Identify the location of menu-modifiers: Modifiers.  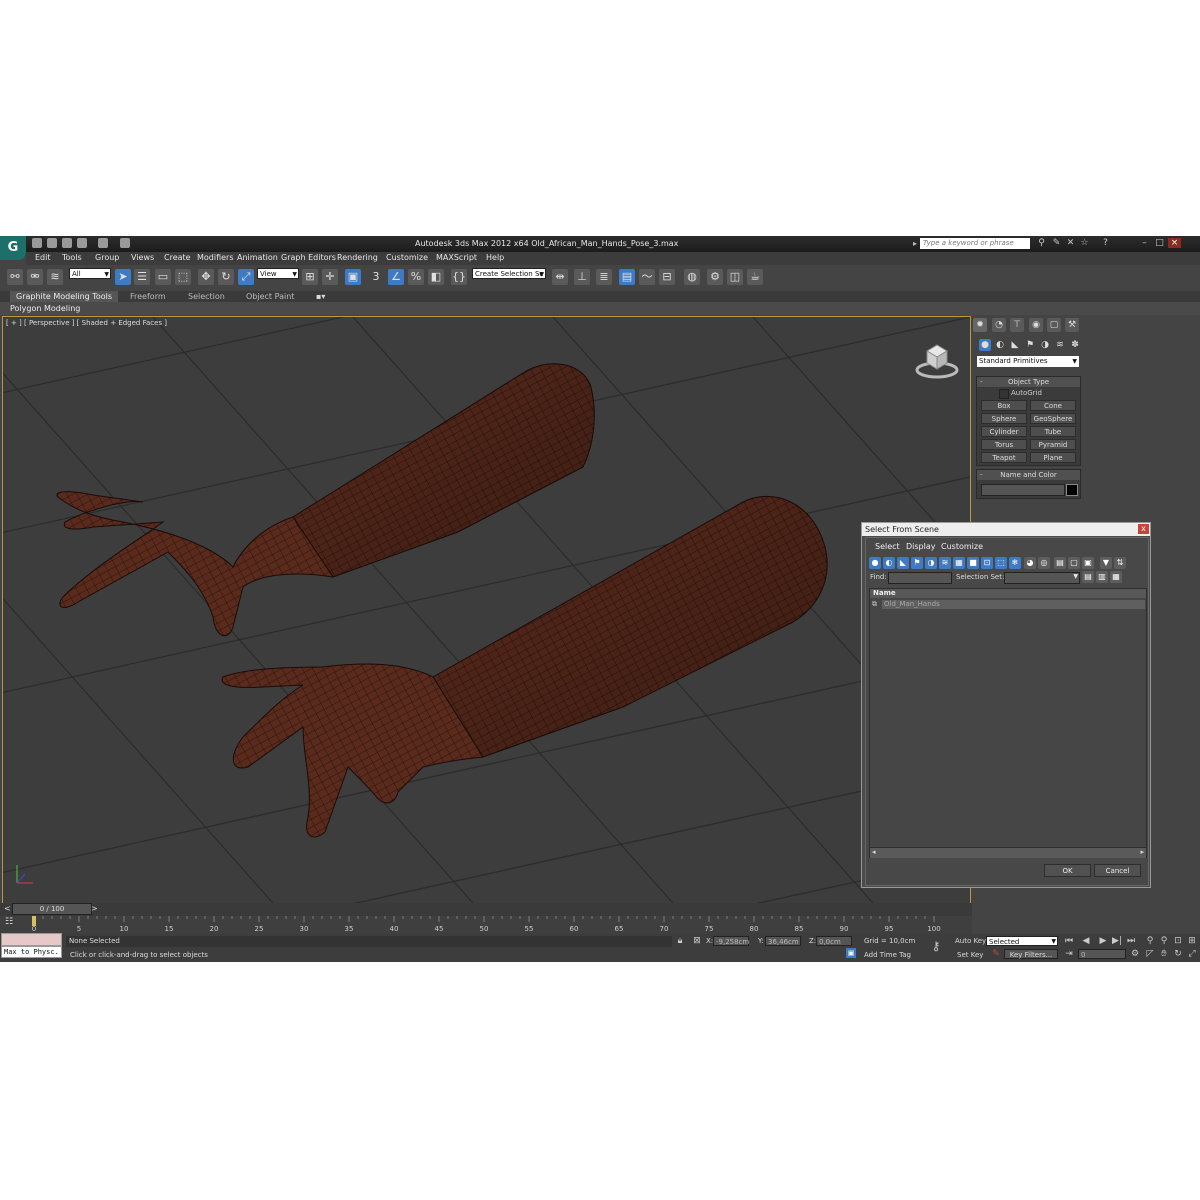
(215, 257).